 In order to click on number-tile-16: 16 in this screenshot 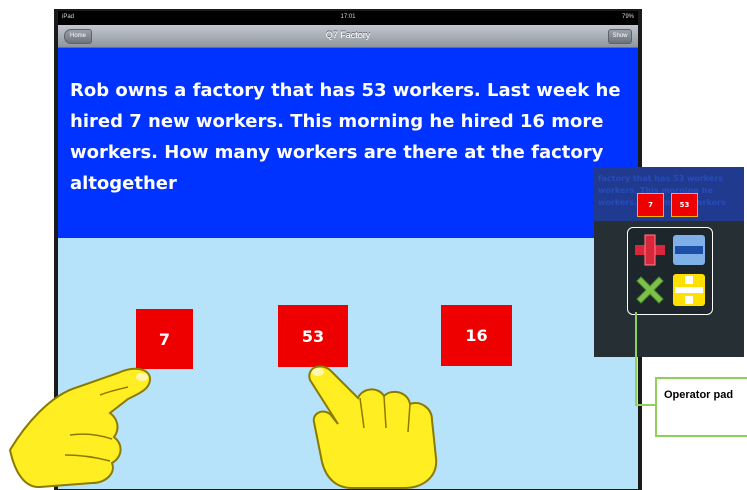, I will do `click(476, 335)`.